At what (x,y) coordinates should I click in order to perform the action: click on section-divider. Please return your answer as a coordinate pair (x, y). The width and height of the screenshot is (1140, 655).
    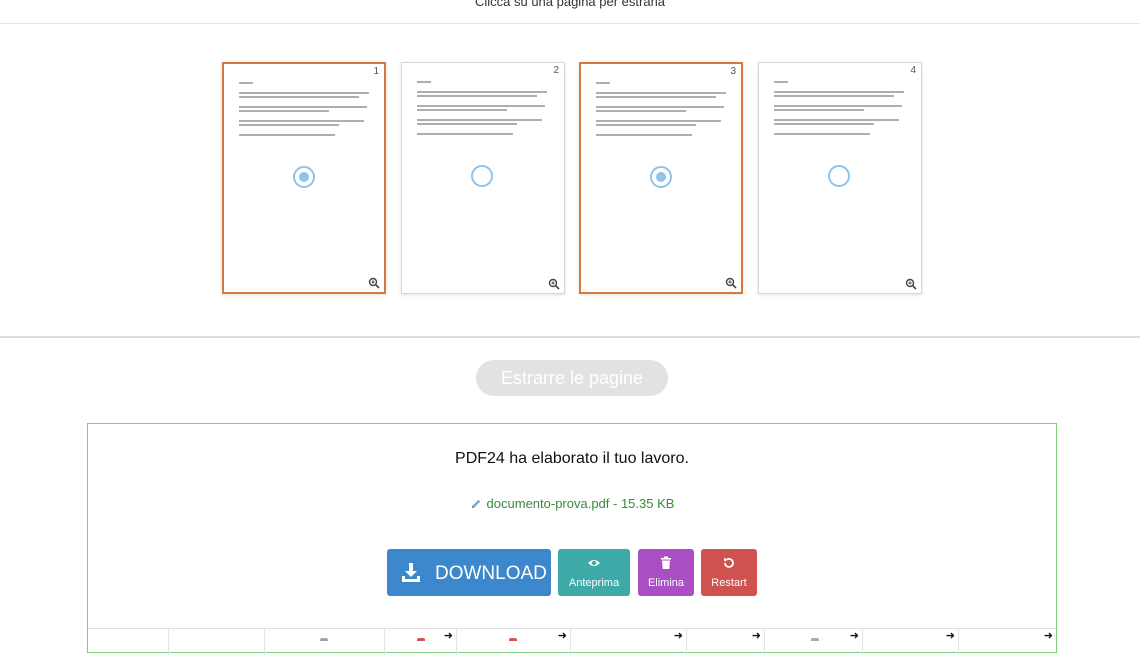
    Looking at the image, I should click on (570, 337).